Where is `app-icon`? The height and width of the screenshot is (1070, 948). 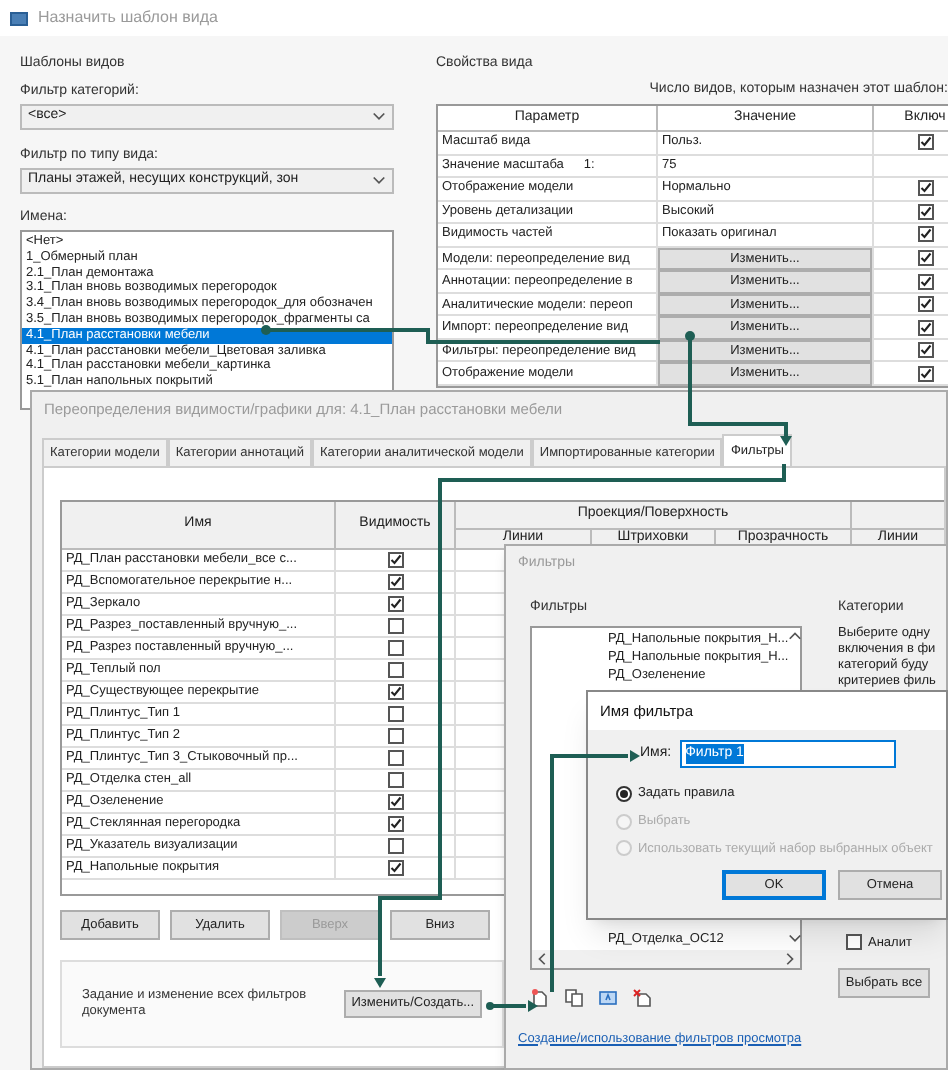
app-icon is located at coordinates (19, 18).